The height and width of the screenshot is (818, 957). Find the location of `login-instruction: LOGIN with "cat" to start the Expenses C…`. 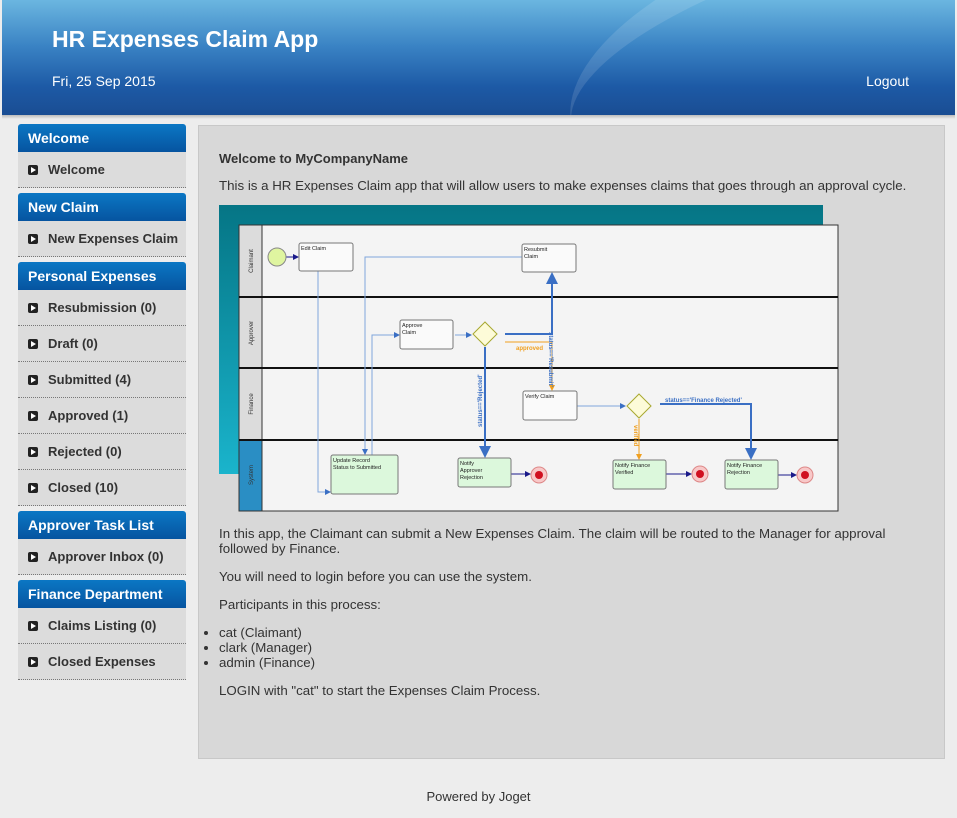

login-instruction: LOGIN with "cat" to start the Expenses C… is located at coordinates (380, 690).